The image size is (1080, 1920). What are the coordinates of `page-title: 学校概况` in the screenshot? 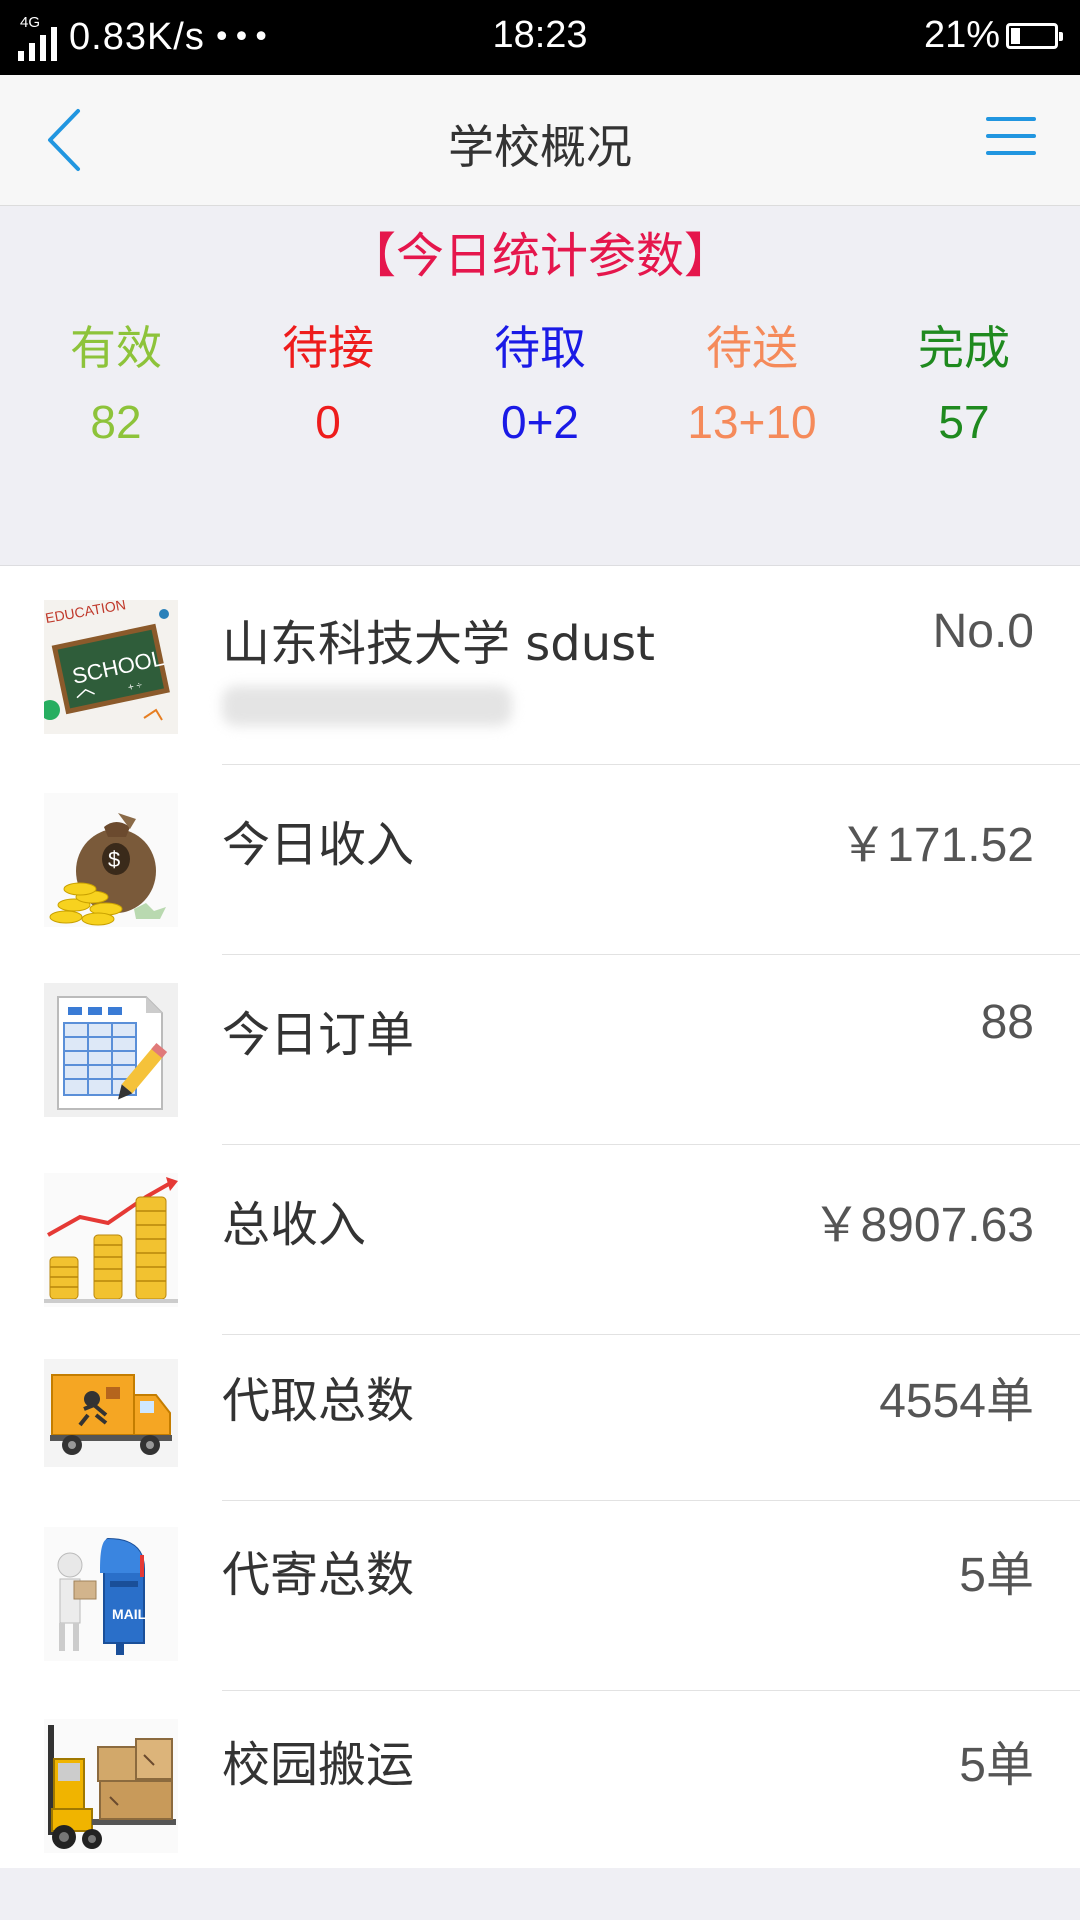 It's located at (540, 147).